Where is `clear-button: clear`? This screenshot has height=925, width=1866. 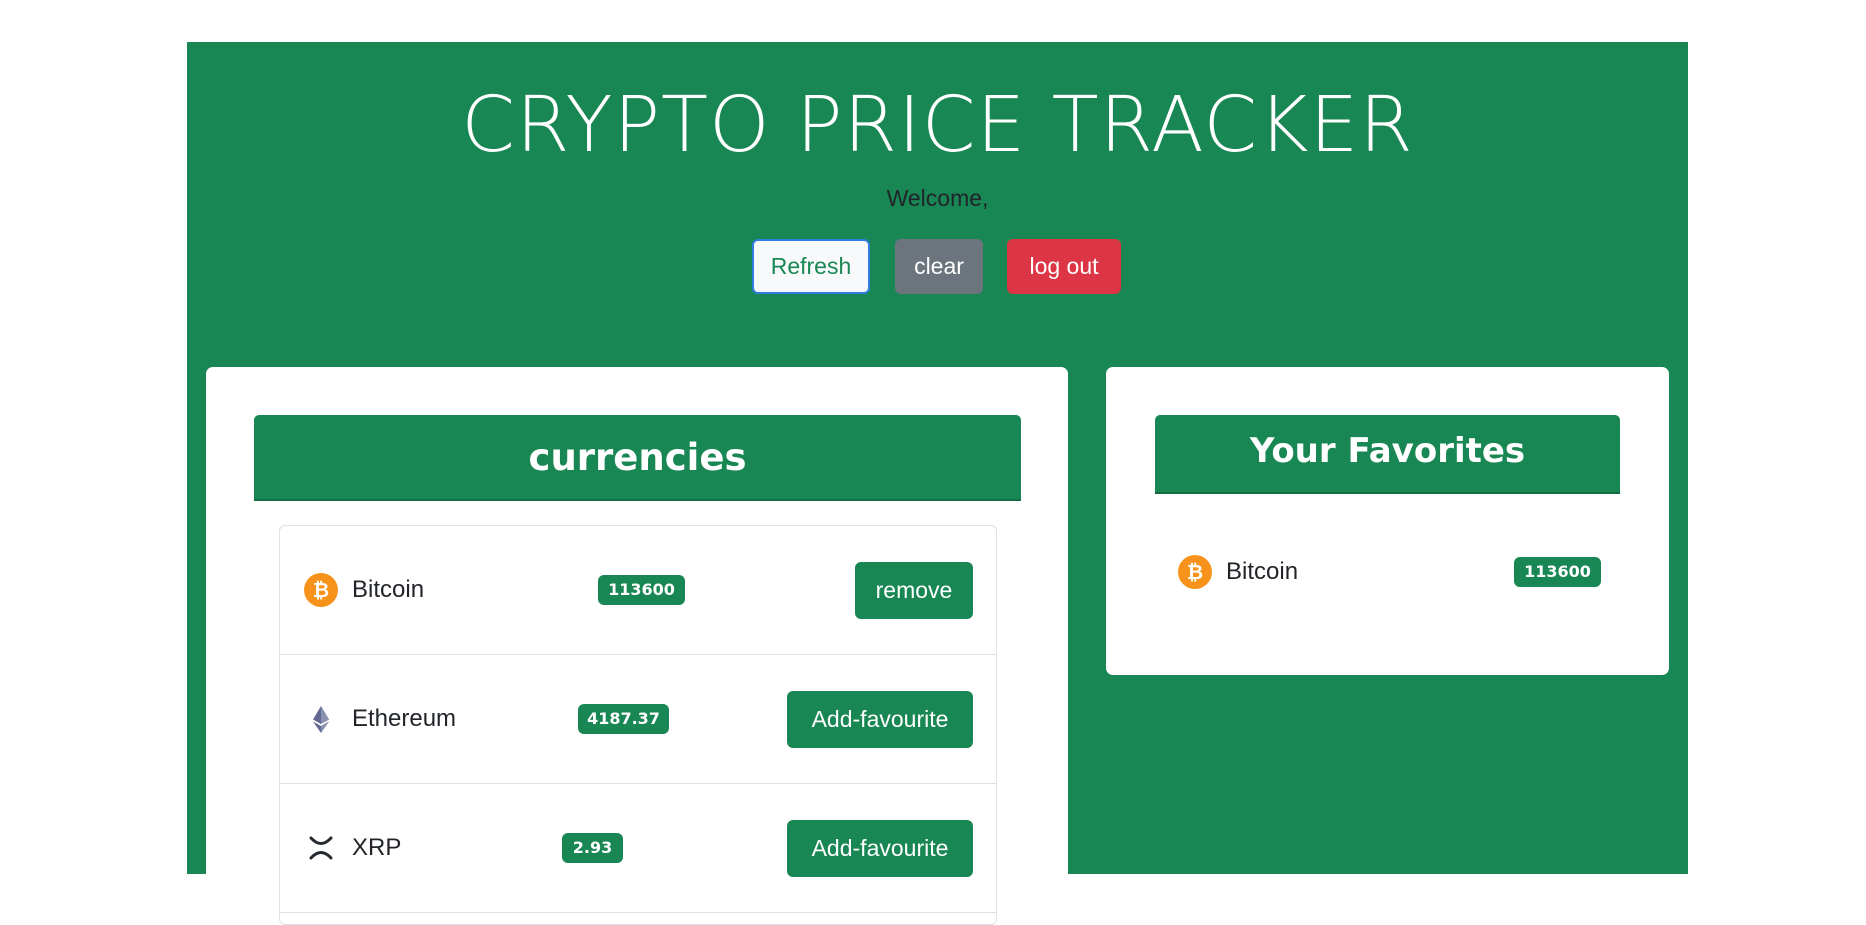 clear-button: clear is located at coordinates (939, 266).